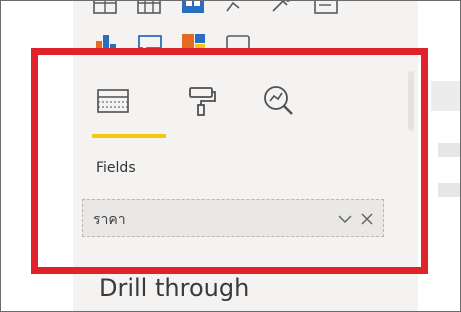  I want to click on drill-through-heading: Drill through, so click(174, 288).